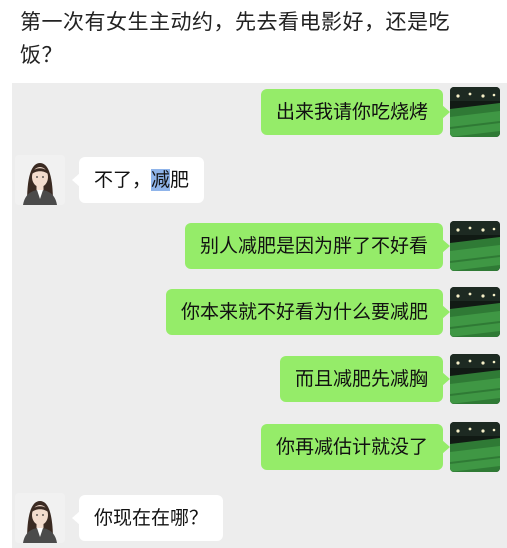 This screenshot has height=548, width=507. What do you see at coordinates (308, 312) in the screenshot?
I see `outgoing-message-bubble: 你本来就不好看为什么要减肥` at bounding box center [308, 312].